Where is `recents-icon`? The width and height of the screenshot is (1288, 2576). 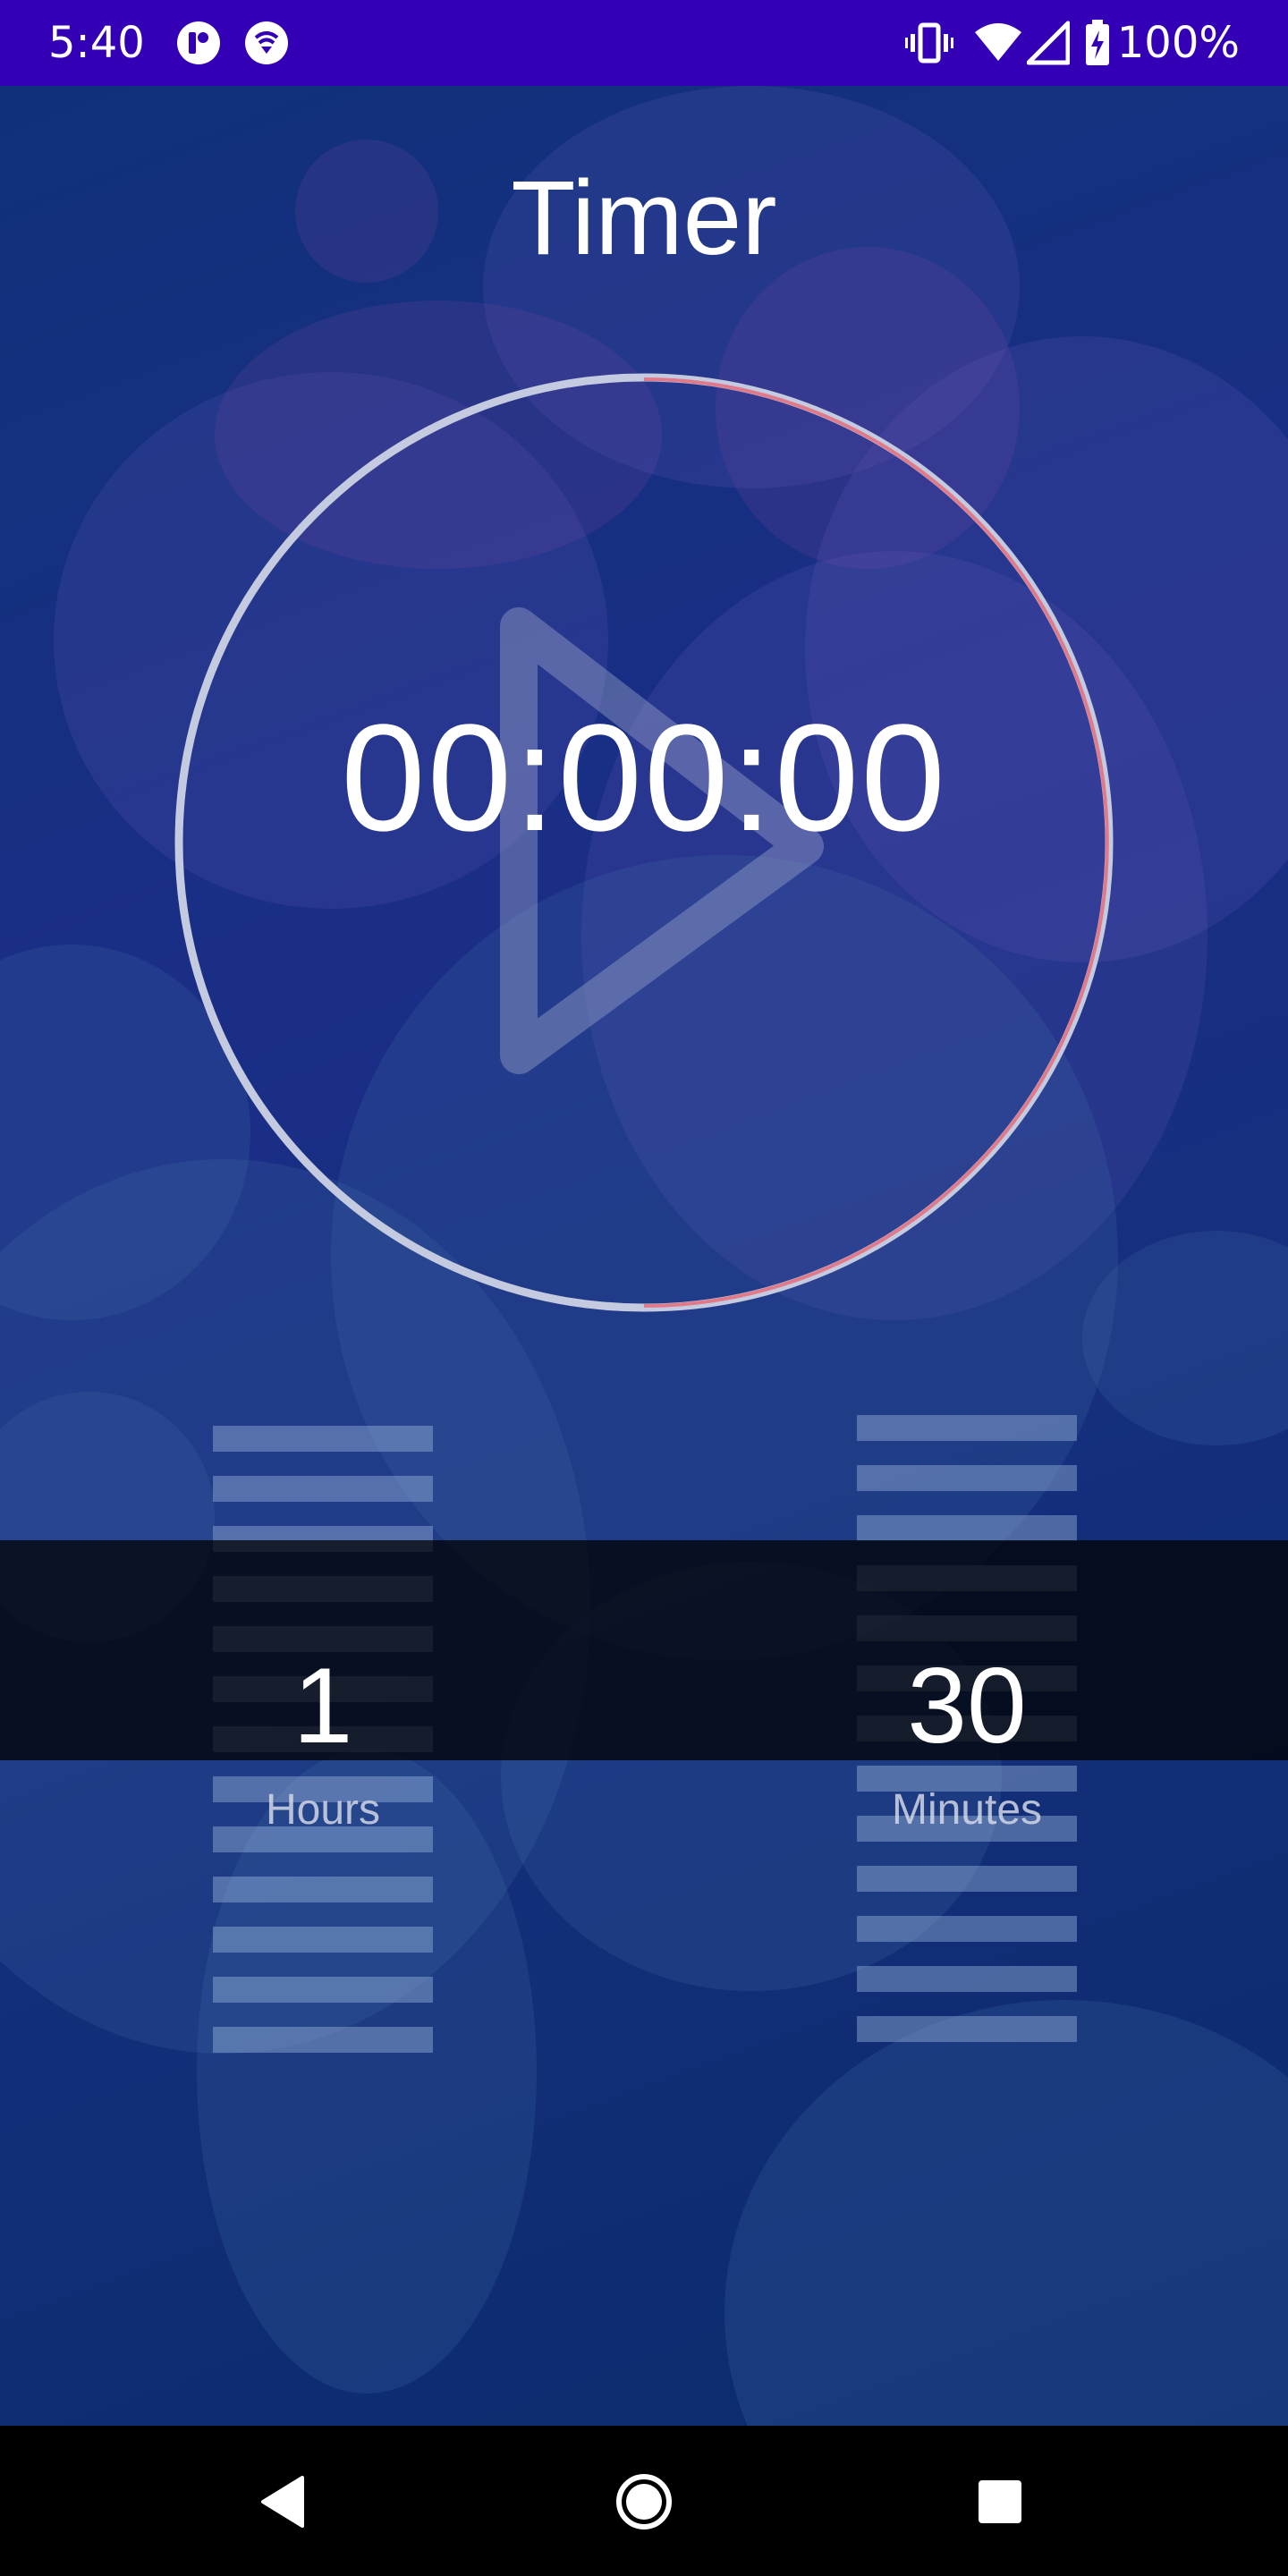 recents-icon is located at coordinates (1000, 2501).